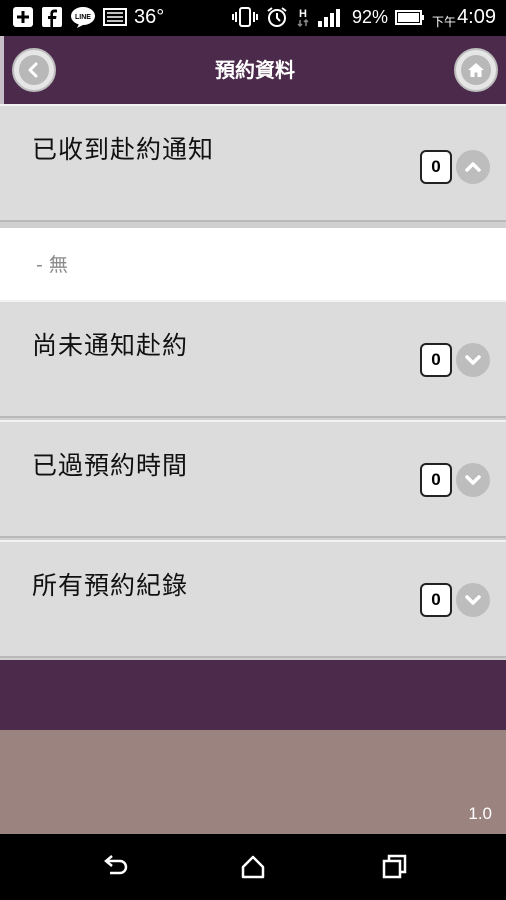 The width and height of the screenshot is (506, 900). Describe the element at coordinates (253, 163) in the screenshot. I see `section-received-notice: 已收到赴約通知 0` at that location.